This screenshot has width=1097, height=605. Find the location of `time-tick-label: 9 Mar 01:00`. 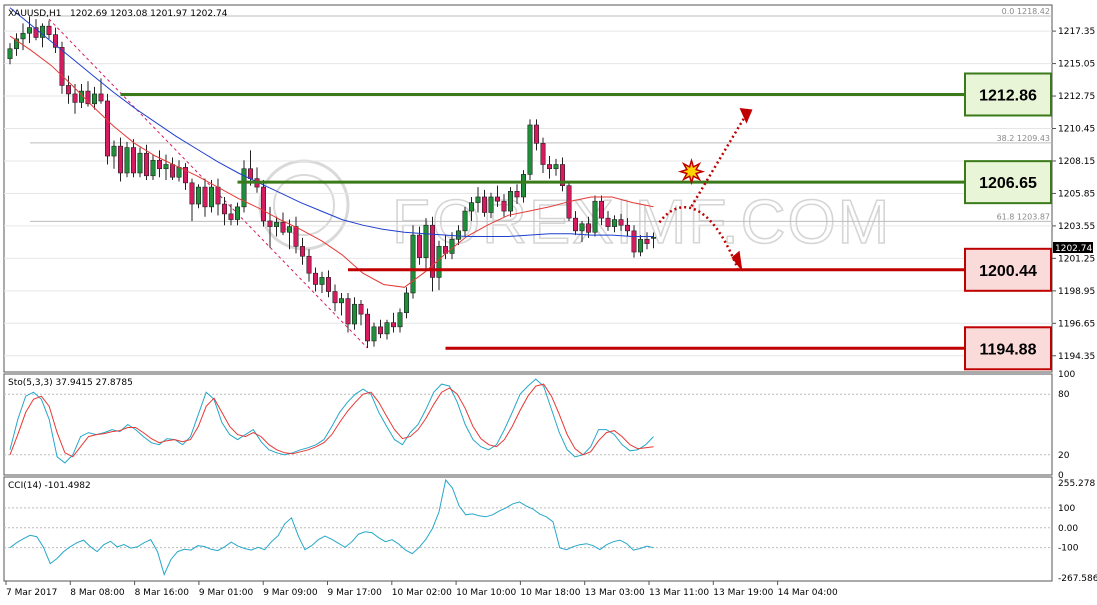

time-tick-label: 9 Mar 01:00 is located at coordinates (226, 593).